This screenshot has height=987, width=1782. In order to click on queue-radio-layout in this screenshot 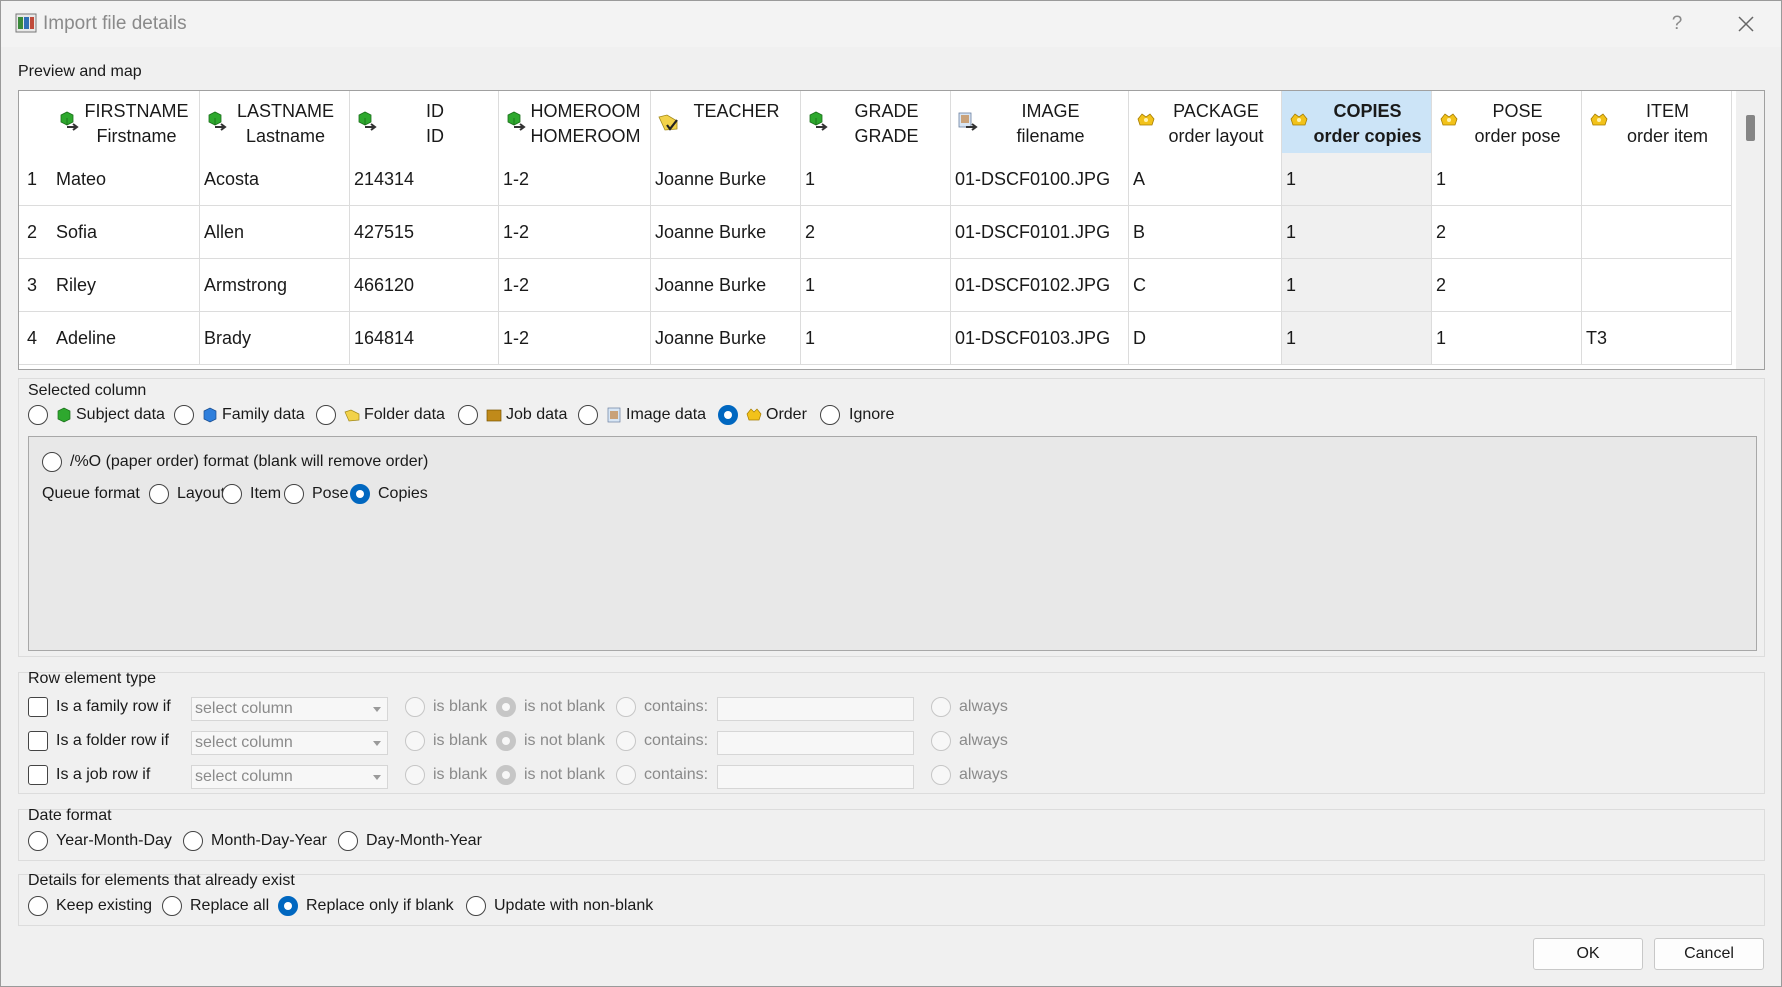, I will do `click(159, 494)`.